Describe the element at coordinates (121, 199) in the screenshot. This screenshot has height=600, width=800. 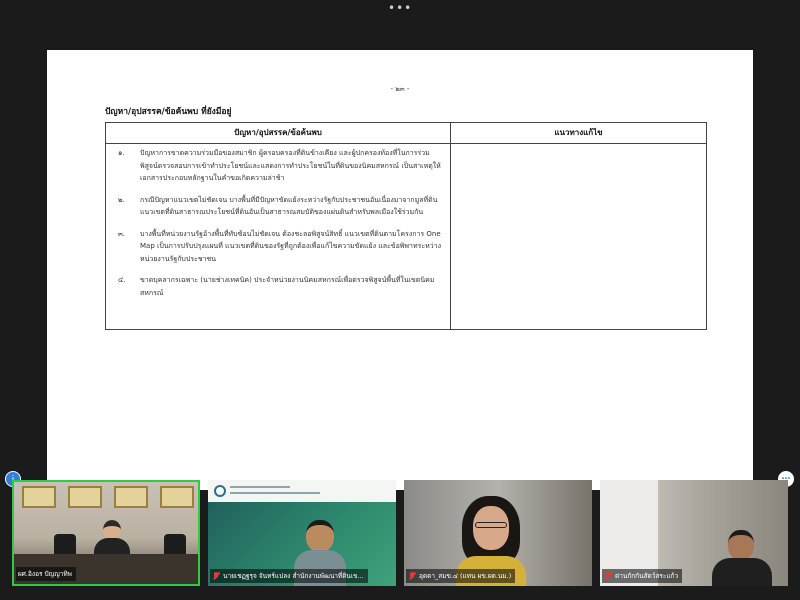
I see `row-number: ๒.` at that location.